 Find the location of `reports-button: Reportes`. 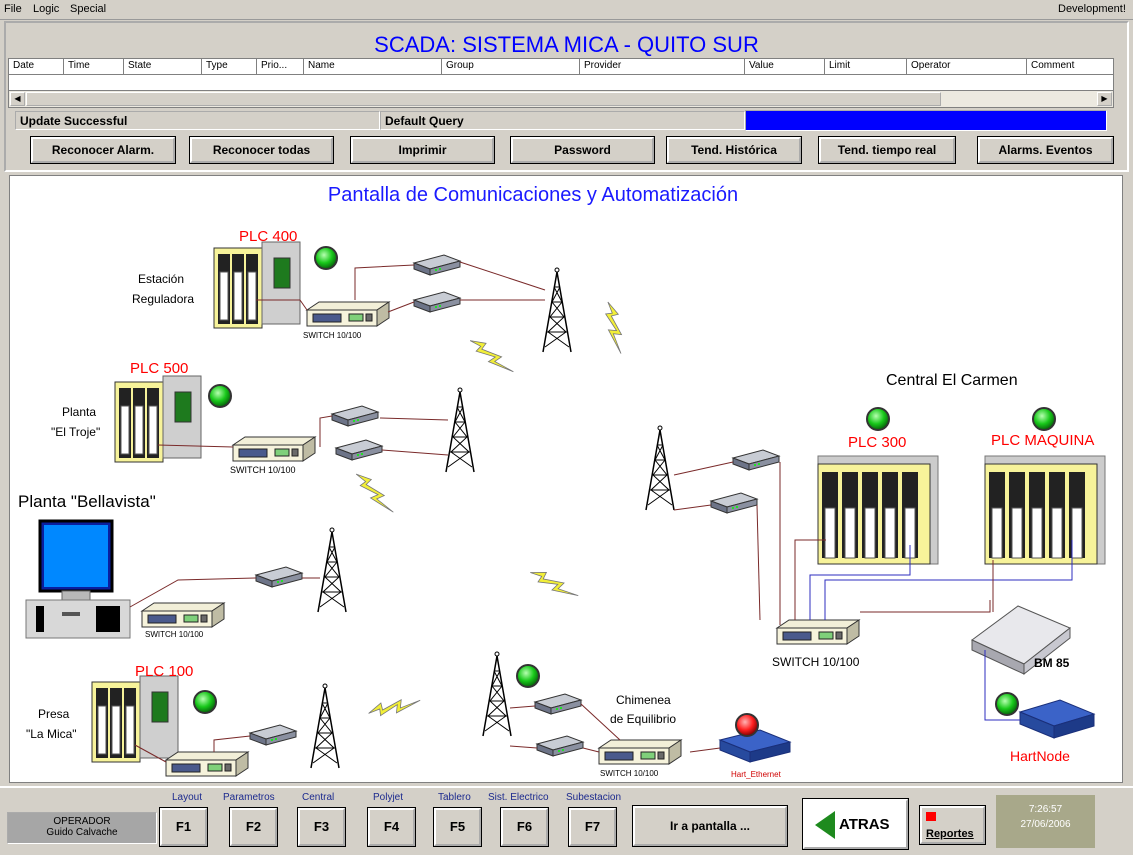

reports-button: Reportes is located at coordinates (952, 825).